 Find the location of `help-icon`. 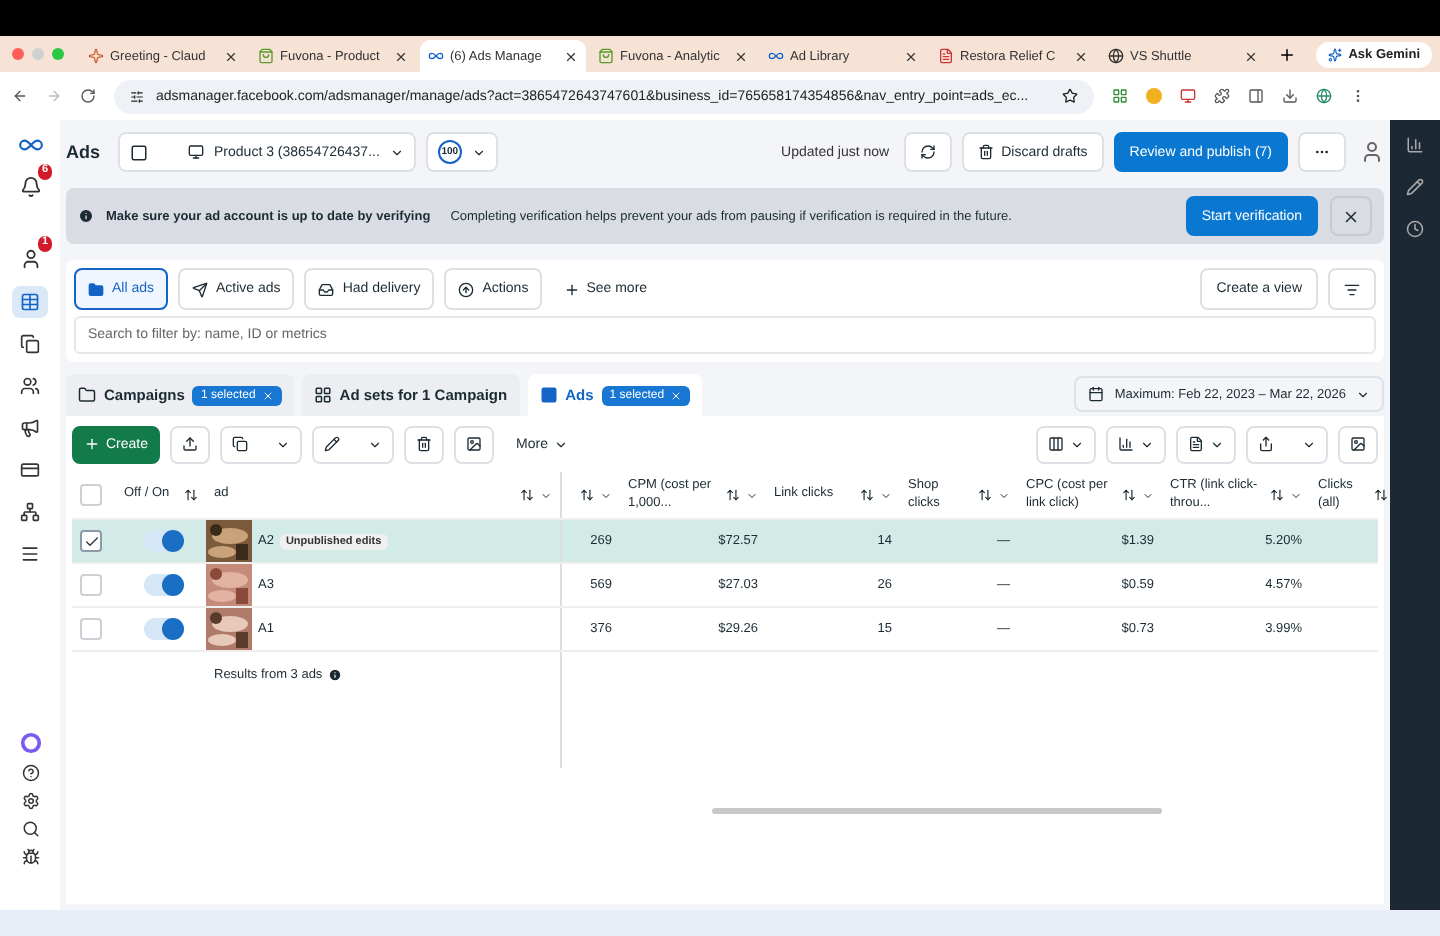

help-icon is located at coordinates (30, 773).